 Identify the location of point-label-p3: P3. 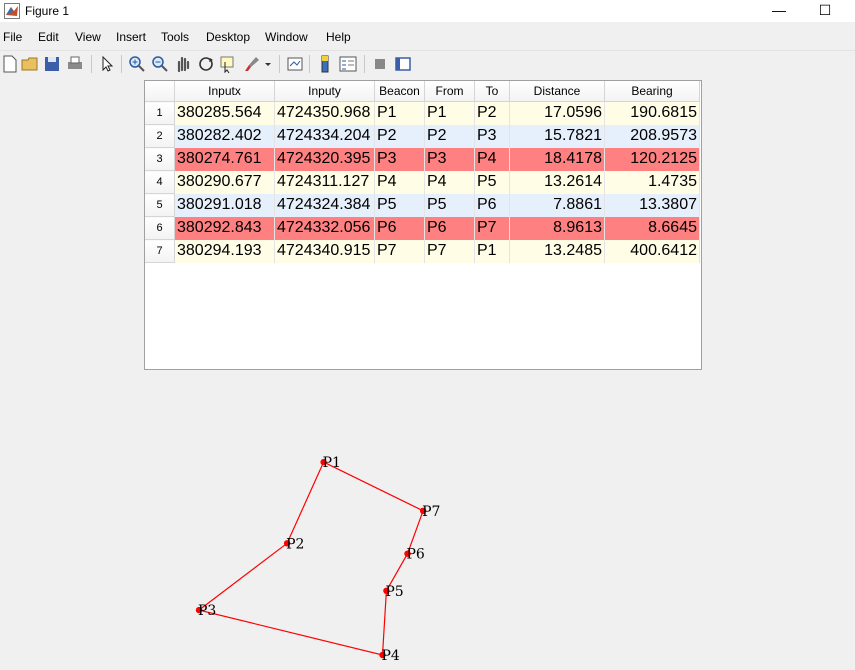
(207, 611).